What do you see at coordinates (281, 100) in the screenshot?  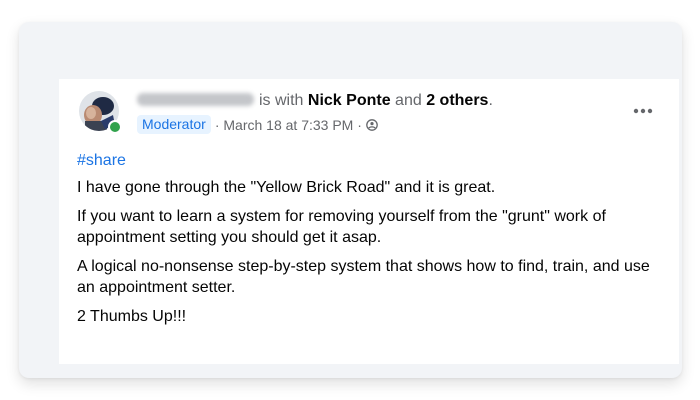 I see `with-text: is with` at bounding box center [281, 100].